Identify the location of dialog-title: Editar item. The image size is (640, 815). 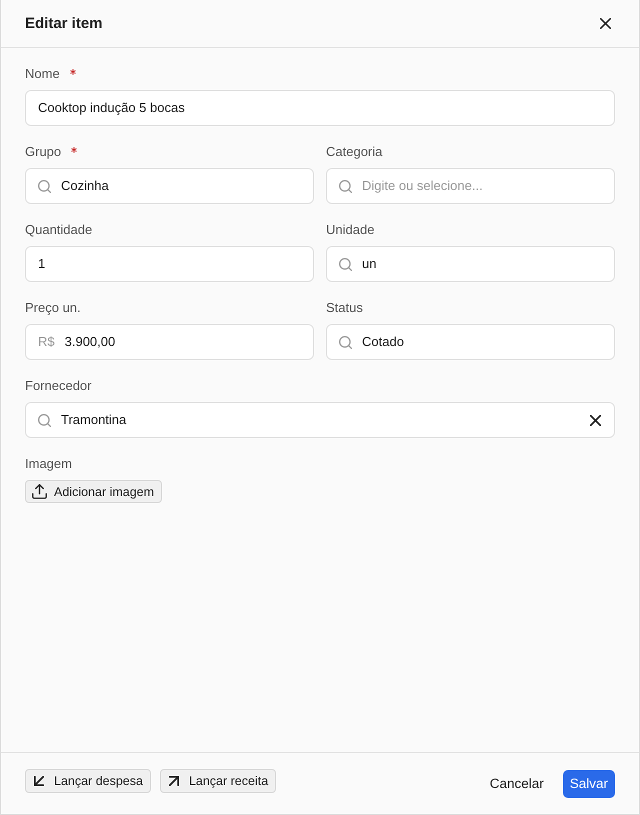
(64, 23).